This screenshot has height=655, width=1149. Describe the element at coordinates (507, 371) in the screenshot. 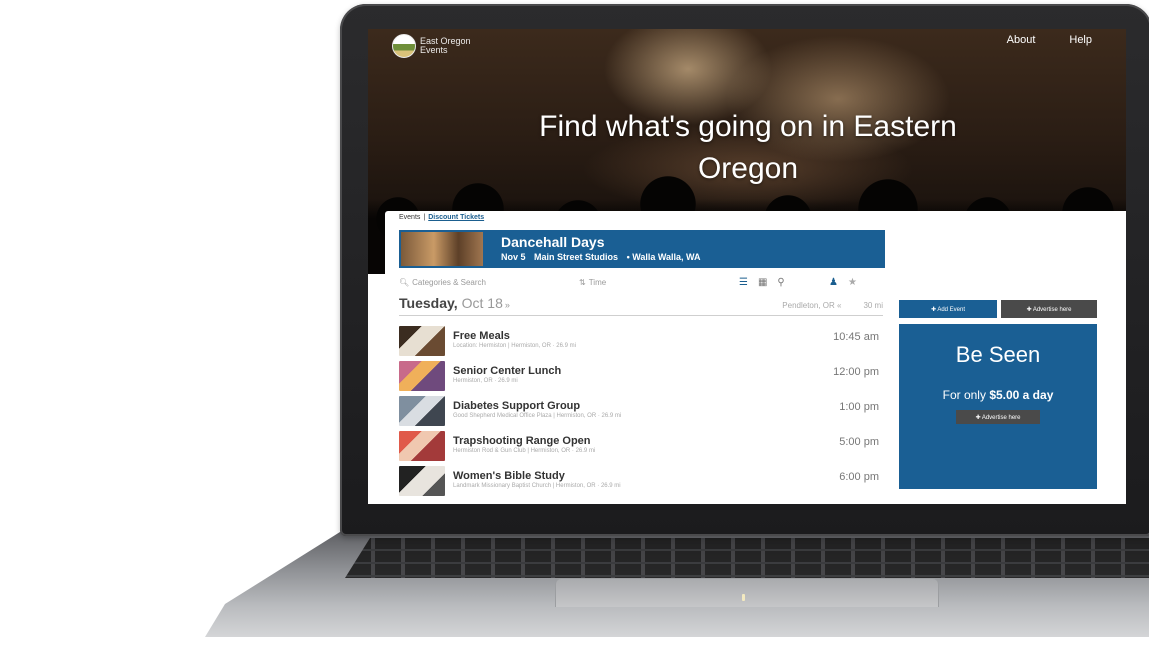

I see `event-title: Senior Center Lunch` at that location.